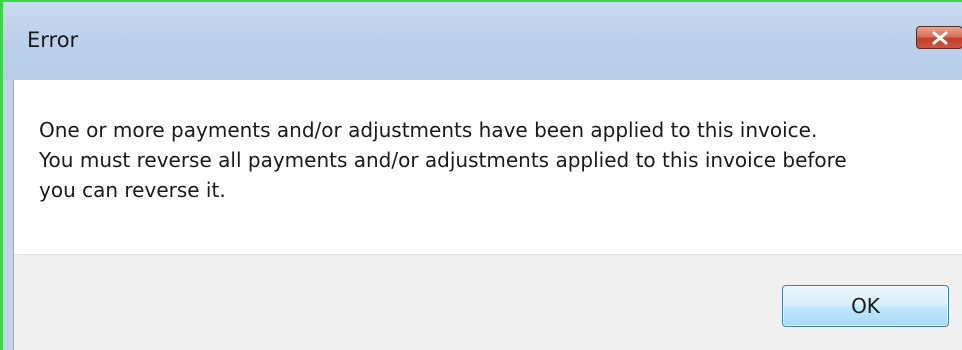  Describe the element at coordinates (865, 306) in the screenshot. I see `ok-button: OK` at that location.